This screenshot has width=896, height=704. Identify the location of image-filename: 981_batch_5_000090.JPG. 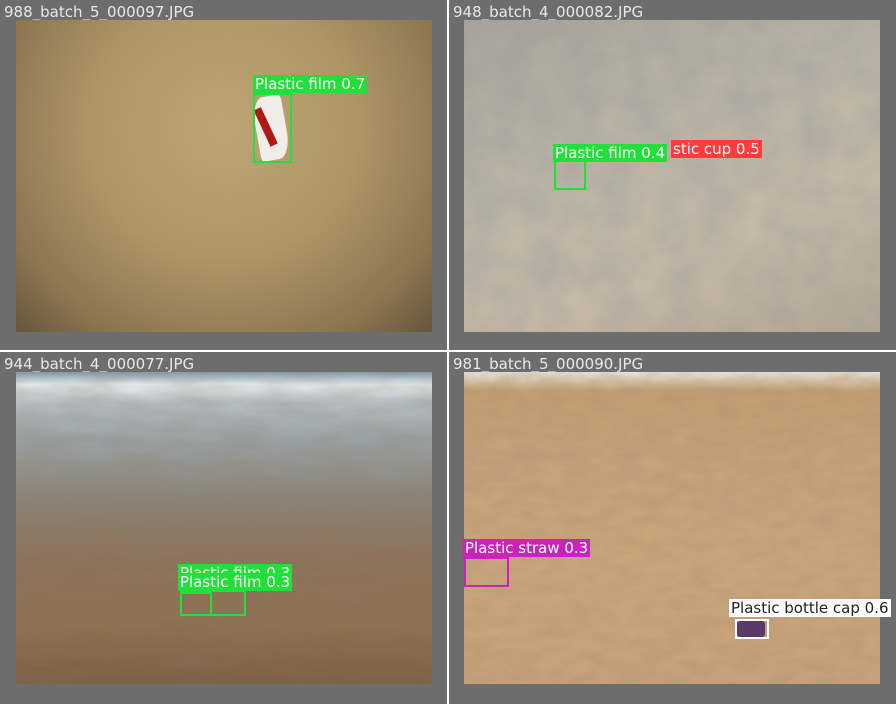
(548, 364).